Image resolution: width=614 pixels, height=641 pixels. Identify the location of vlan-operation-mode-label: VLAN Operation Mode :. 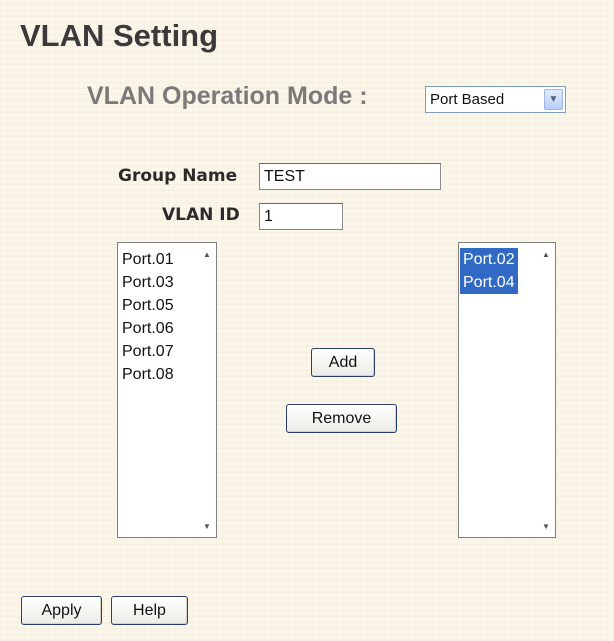
(227, 96).